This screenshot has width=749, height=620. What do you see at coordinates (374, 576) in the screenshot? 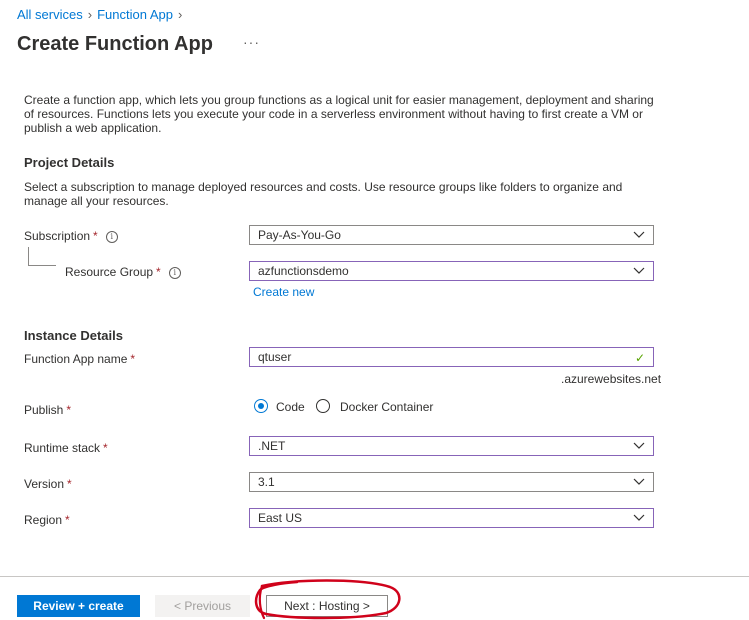
I see `footer-divider` at bounding box center [374, 576].